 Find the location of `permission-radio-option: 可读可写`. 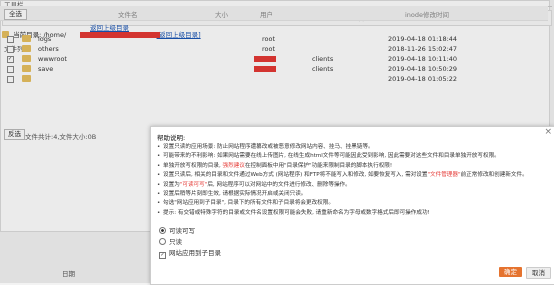

permission-radio-option: 可读可写 is located at coordinates (177, 230).